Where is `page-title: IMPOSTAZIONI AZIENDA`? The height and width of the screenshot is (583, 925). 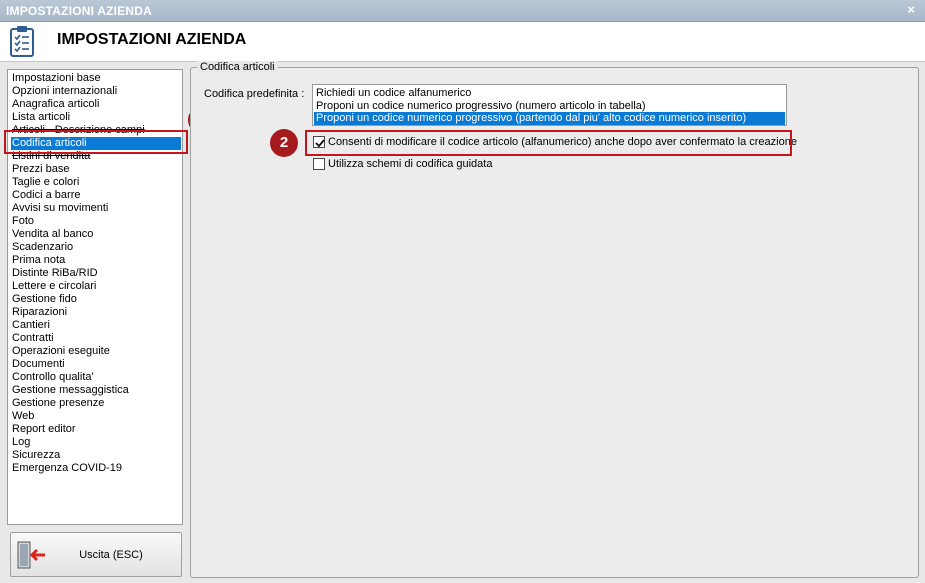 page-title: IMPOSTAZIONI AZIENDA is located at coordinates (152, 39).